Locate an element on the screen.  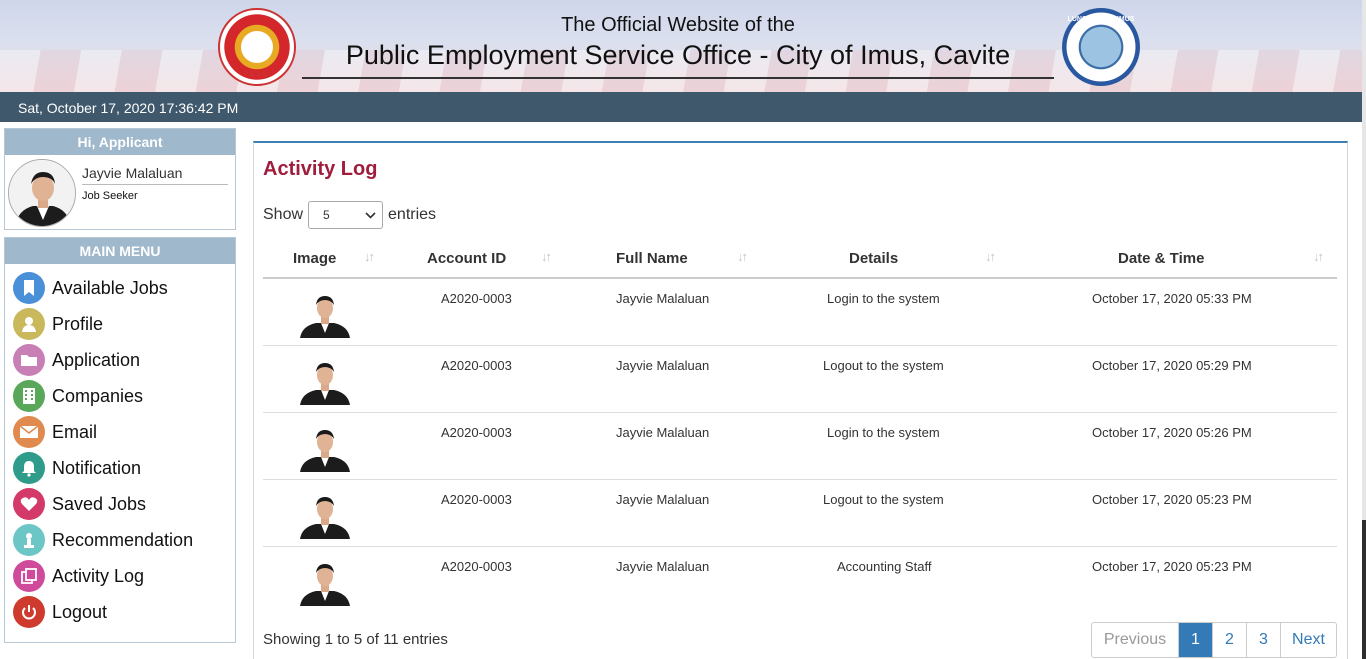
page-button-3: 3 is located at coordinates (1263, 640).